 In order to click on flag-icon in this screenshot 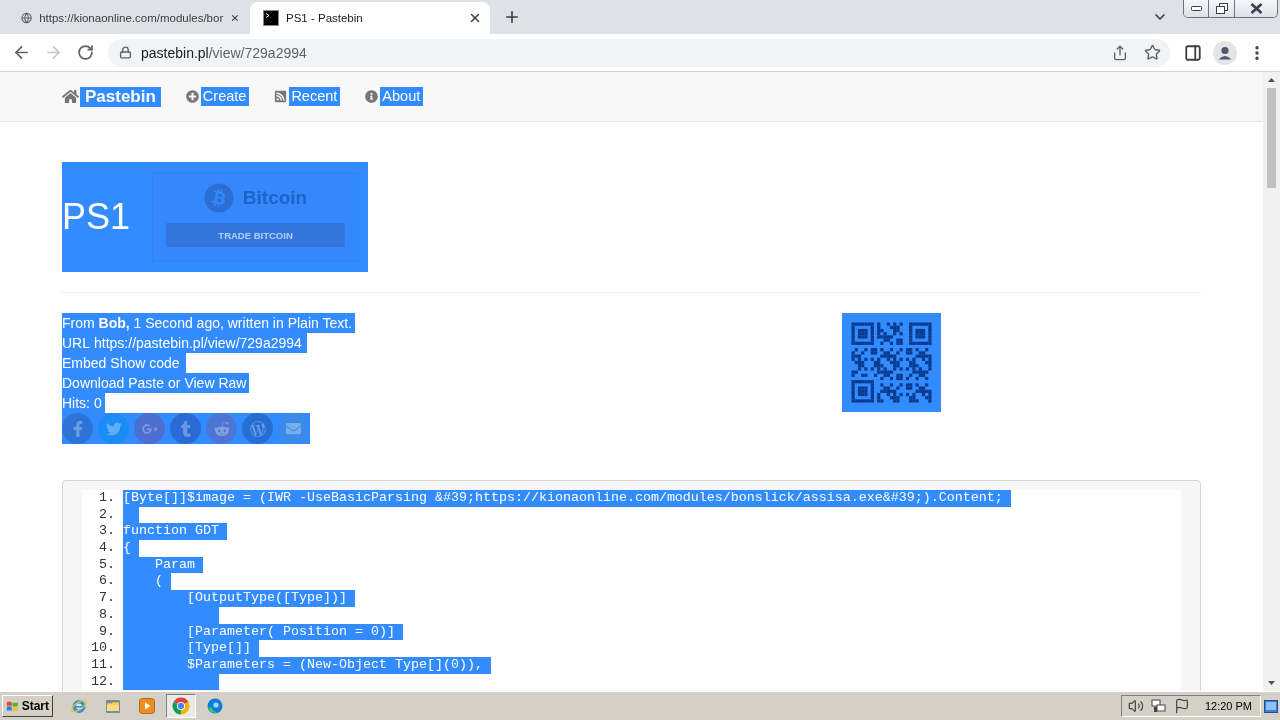, I will do `click(1181, 706)`.